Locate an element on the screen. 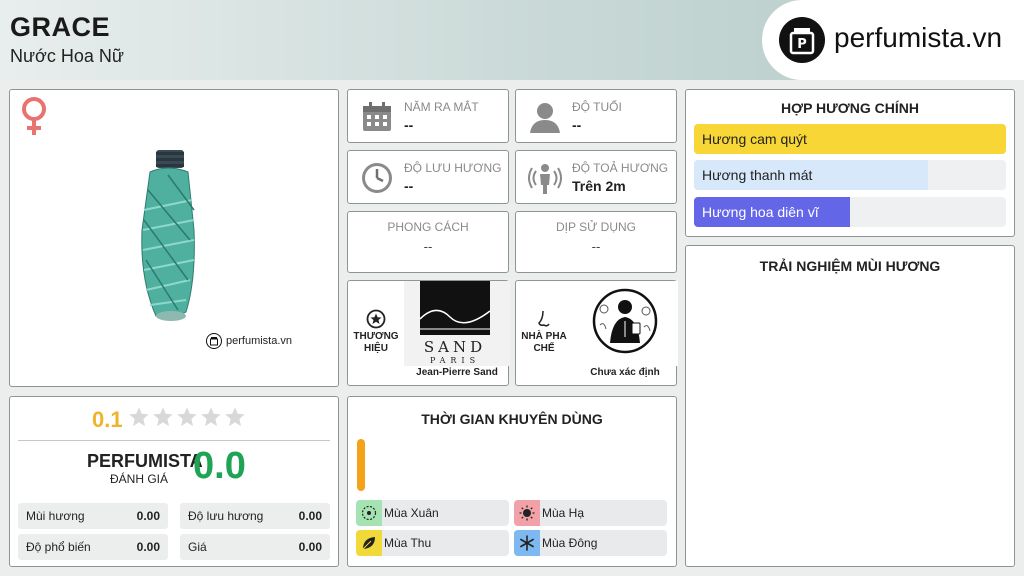 The width and height of the screenshot is (1024, 576). accords-title: HỢP HƯƠNG CHÍNH is located at coordinates (850, 108).